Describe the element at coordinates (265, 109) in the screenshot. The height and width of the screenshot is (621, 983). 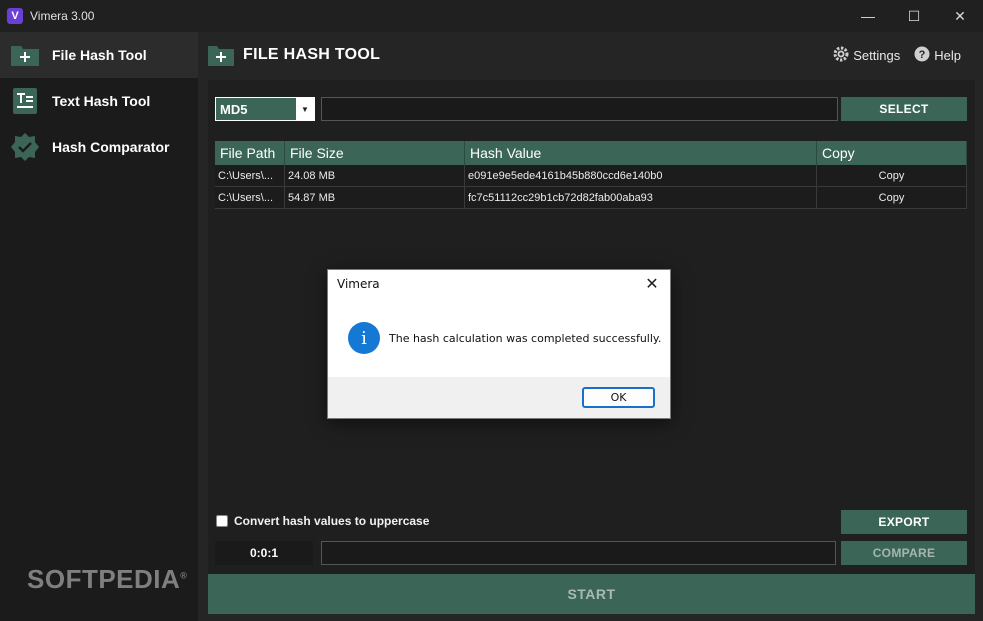
I see `hash-algorithm-dropdown: MD5 ▼` at that location.